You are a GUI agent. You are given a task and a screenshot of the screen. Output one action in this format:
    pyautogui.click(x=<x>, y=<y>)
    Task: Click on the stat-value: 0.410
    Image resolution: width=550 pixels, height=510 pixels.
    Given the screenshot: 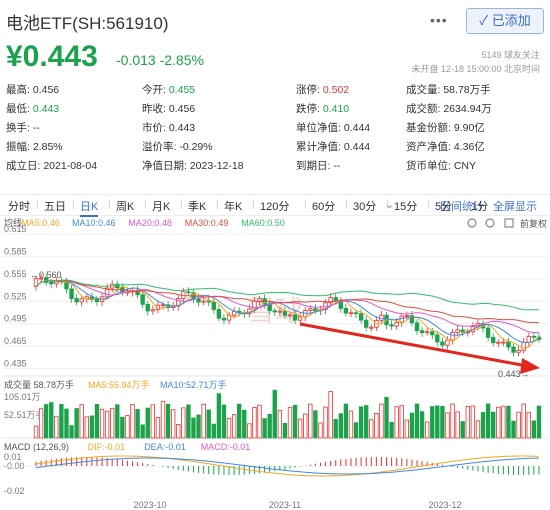 What is the action you would take?
    pyautogui.click(x=336, y=109)
    